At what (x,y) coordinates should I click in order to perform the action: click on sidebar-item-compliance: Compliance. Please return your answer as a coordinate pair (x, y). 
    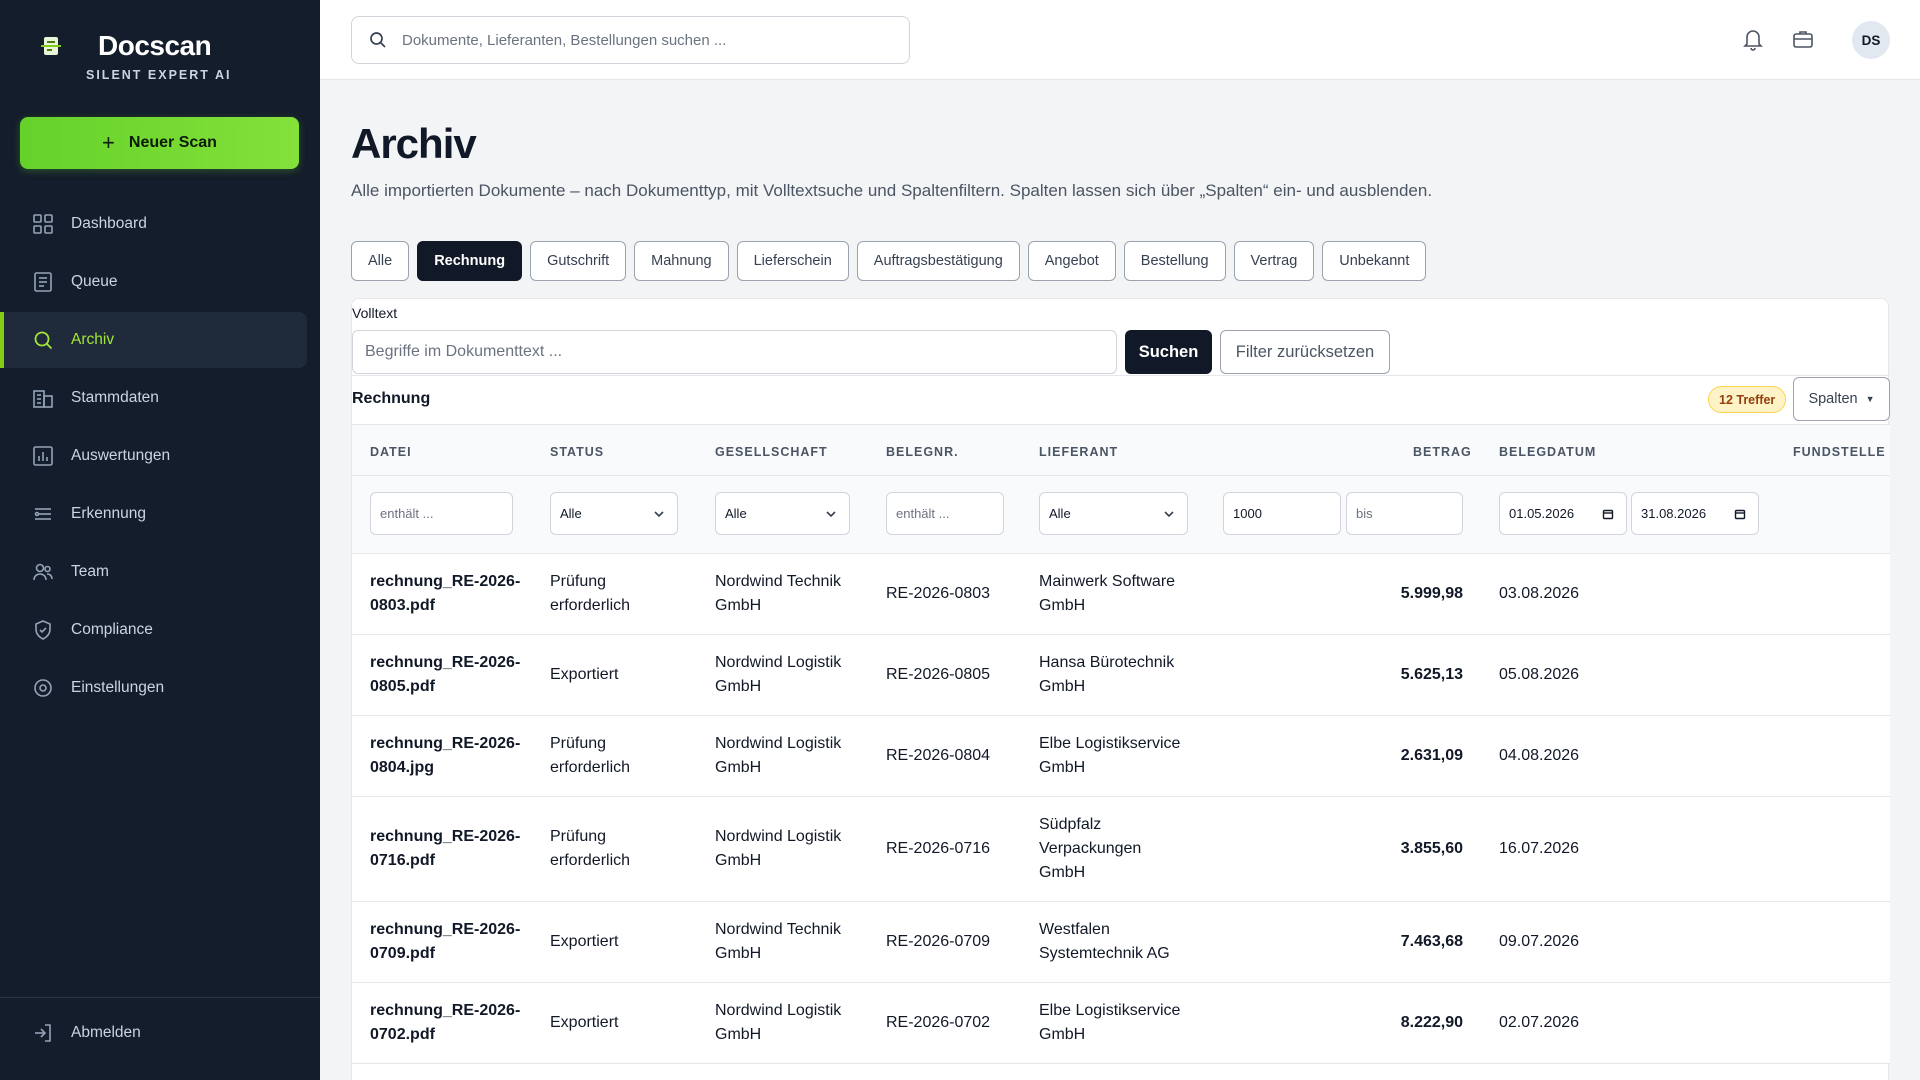
    Looking at the image, I should click on (160, 630).